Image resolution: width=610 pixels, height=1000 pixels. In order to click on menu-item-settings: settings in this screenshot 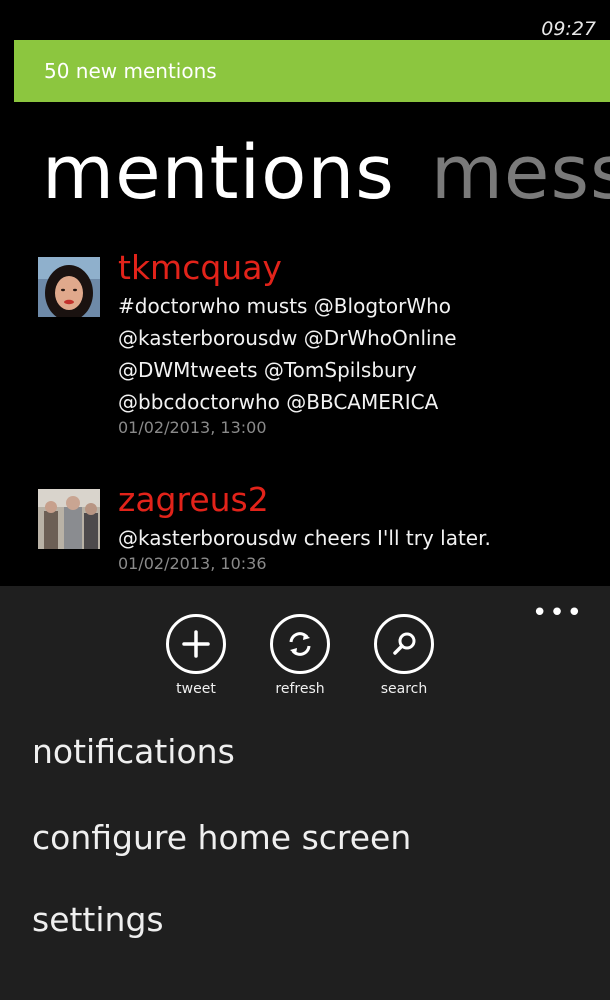, I will do `click(98, 919)`.